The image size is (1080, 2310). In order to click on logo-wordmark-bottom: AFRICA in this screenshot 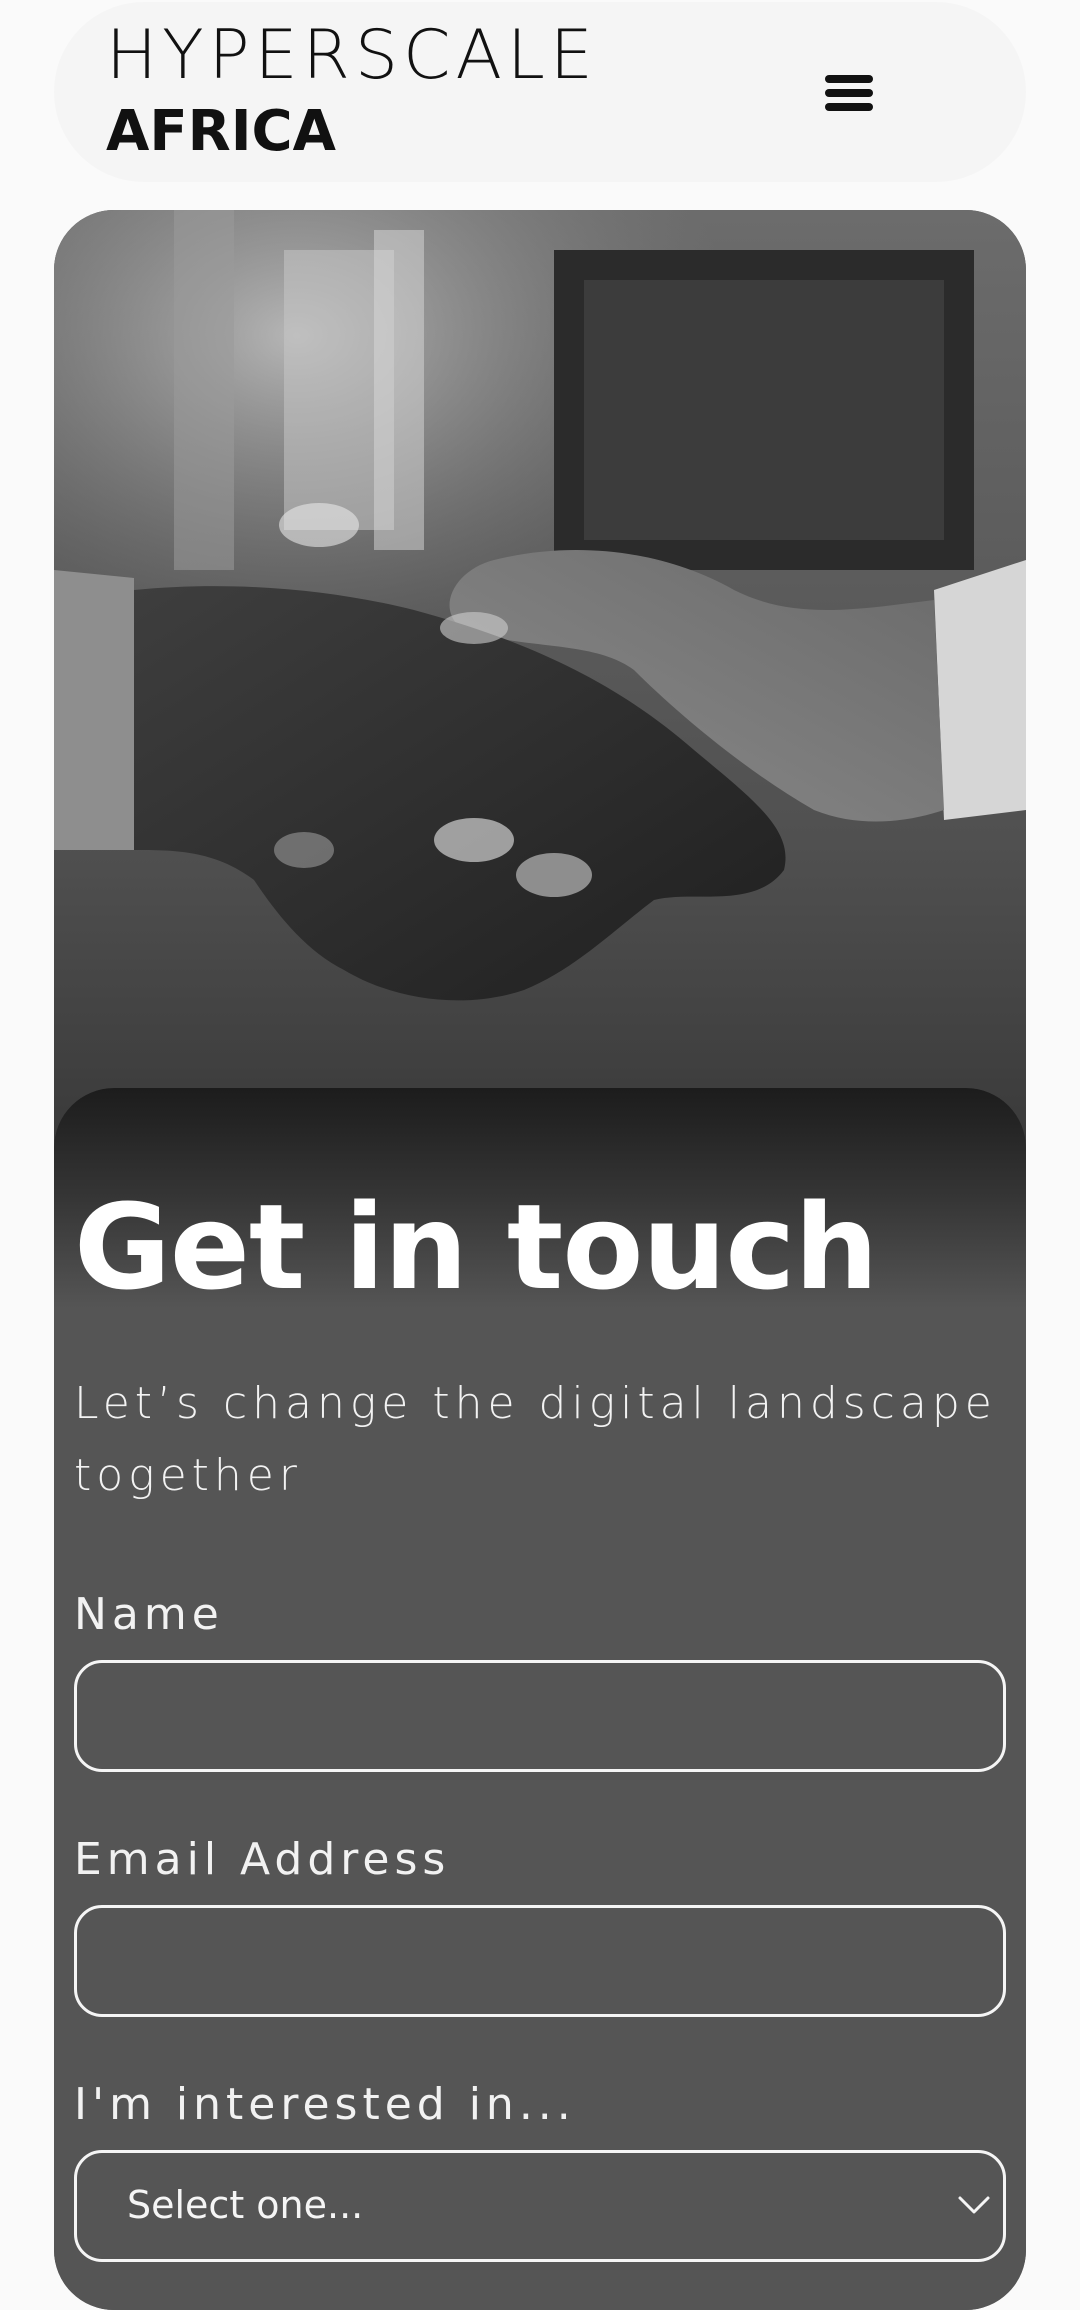, I will do `click(221, 132)`.